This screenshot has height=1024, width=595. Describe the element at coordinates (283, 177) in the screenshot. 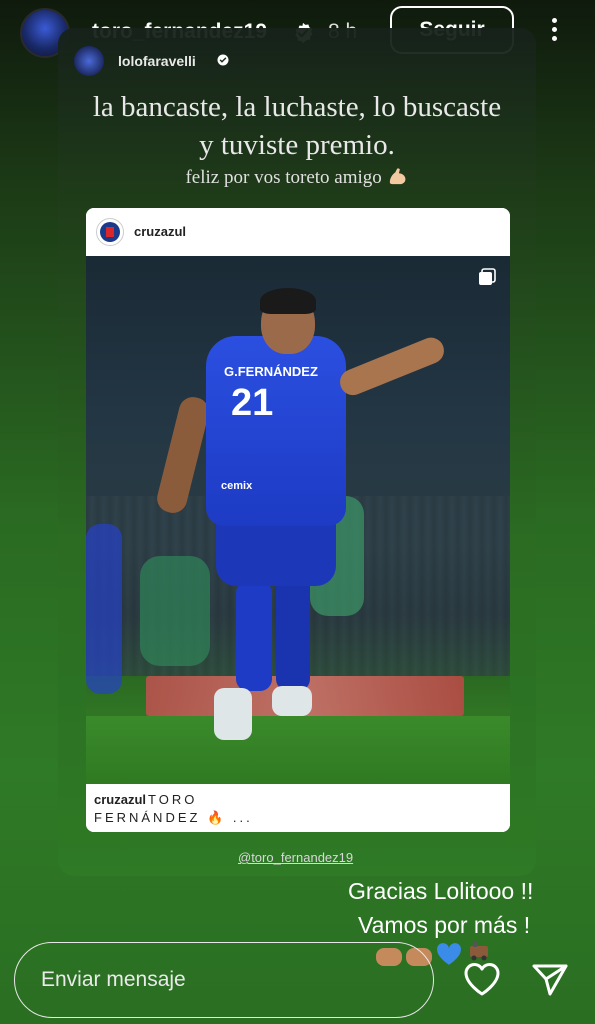

I see `shared-caption-sub-text: feliz por vos toreto amigo` at that location.